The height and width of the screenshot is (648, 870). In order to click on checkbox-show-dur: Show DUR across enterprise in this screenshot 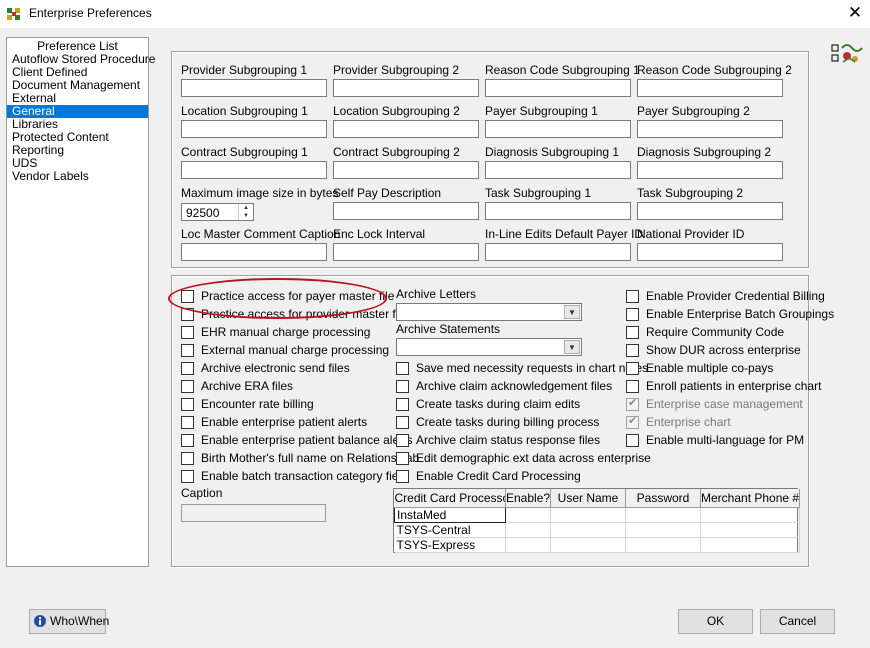, I will do `click(713, 350)`.